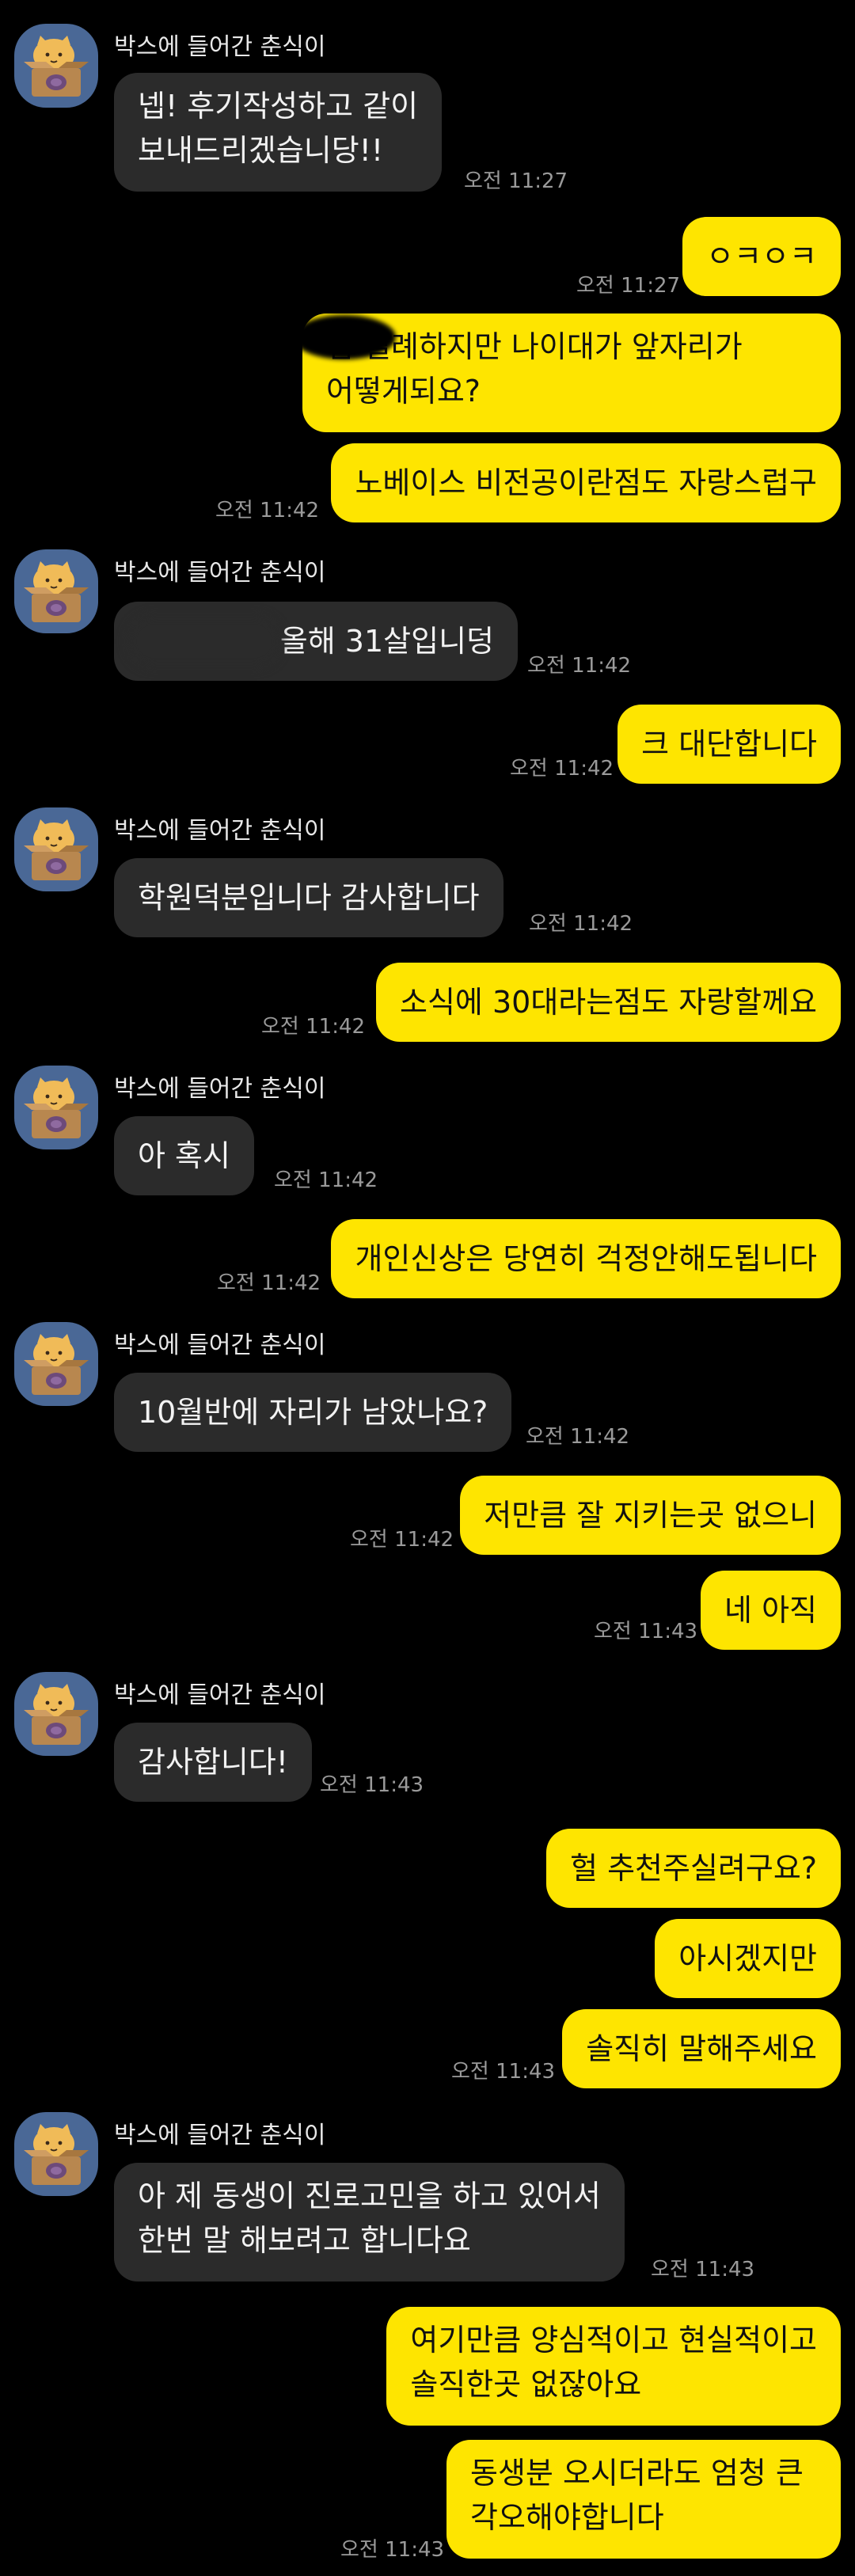 This screenshot has height=2576, width=855. I want to click on message-text: 네 아직, so click(770, 1610).